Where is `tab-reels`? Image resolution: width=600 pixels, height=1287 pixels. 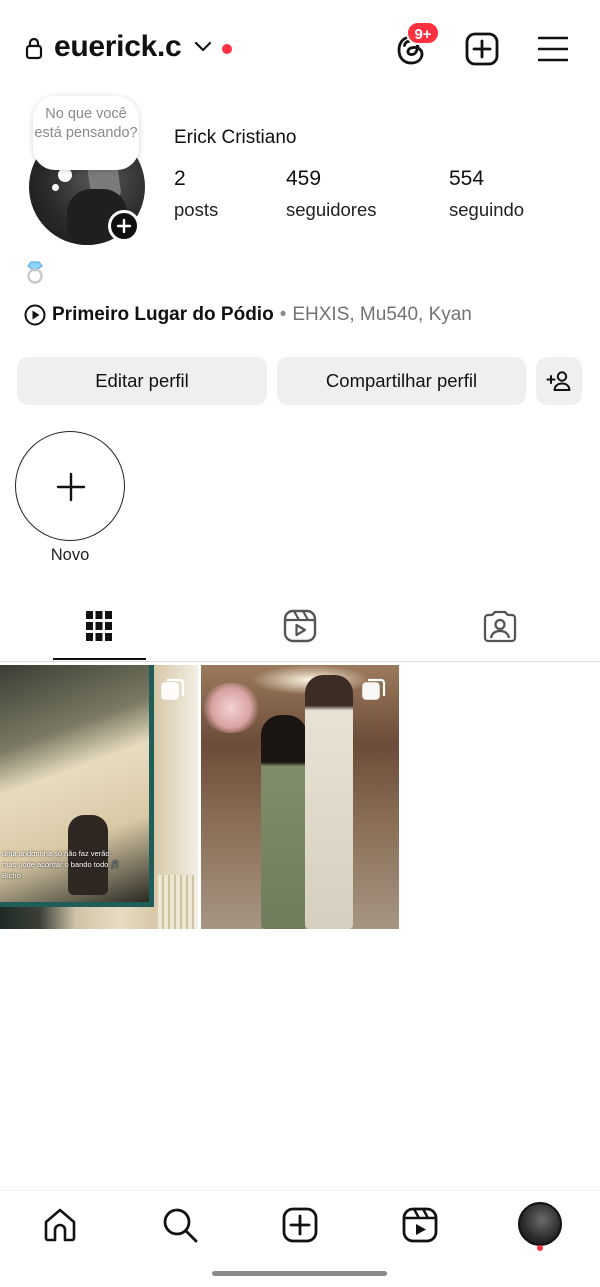 tab-reels is located at coordinates (300, 631).